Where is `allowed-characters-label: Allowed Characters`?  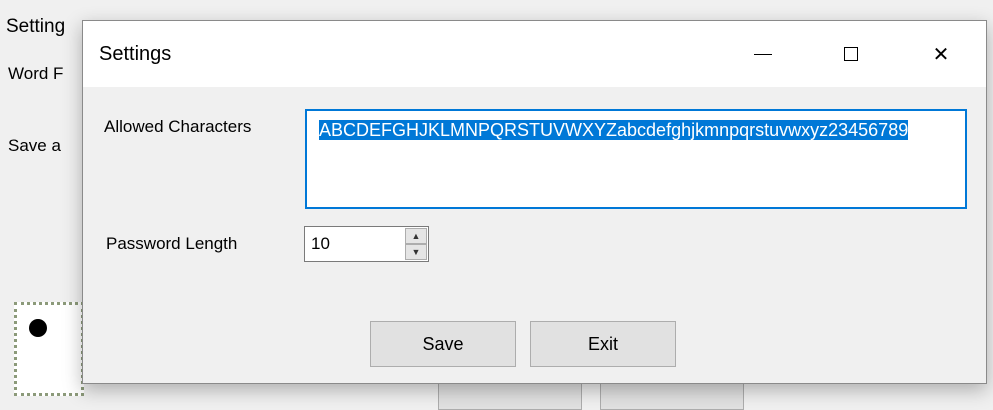
allowed-characters-label: Allowed Characters is located at coordinates (178, 126).